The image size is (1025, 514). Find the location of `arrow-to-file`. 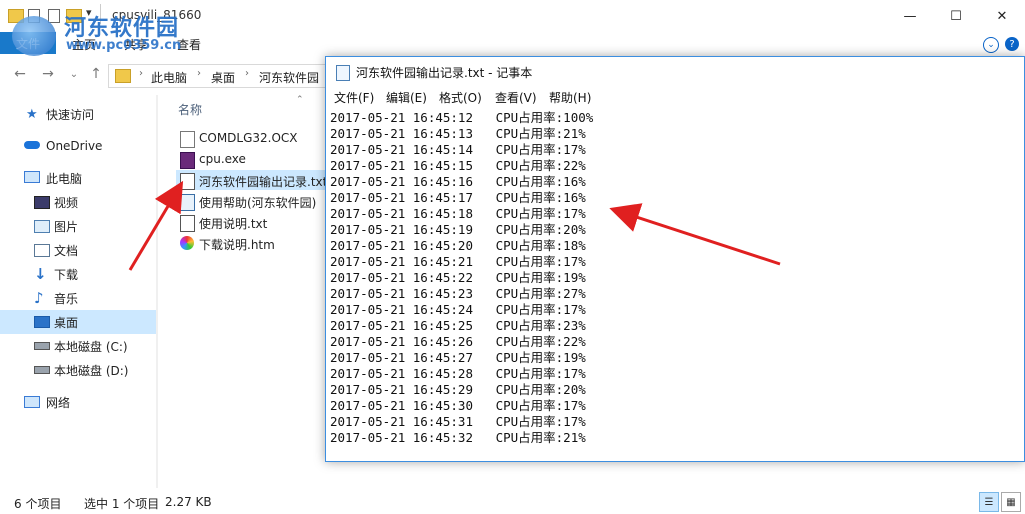

arrow-to-file is located at coordinates (156, 225).